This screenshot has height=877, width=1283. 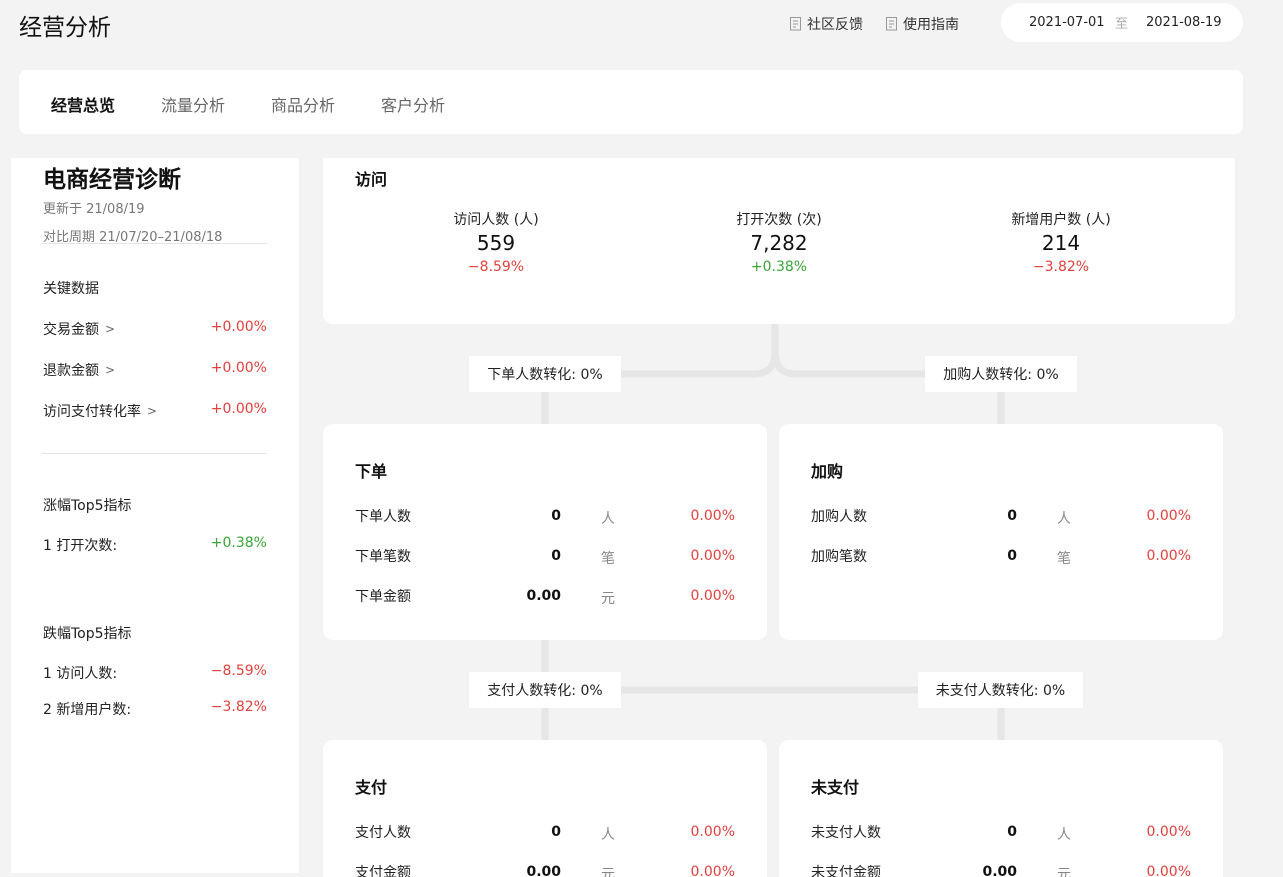 I want to click on stat-label: 支付人数, so click(x=383, y=833).